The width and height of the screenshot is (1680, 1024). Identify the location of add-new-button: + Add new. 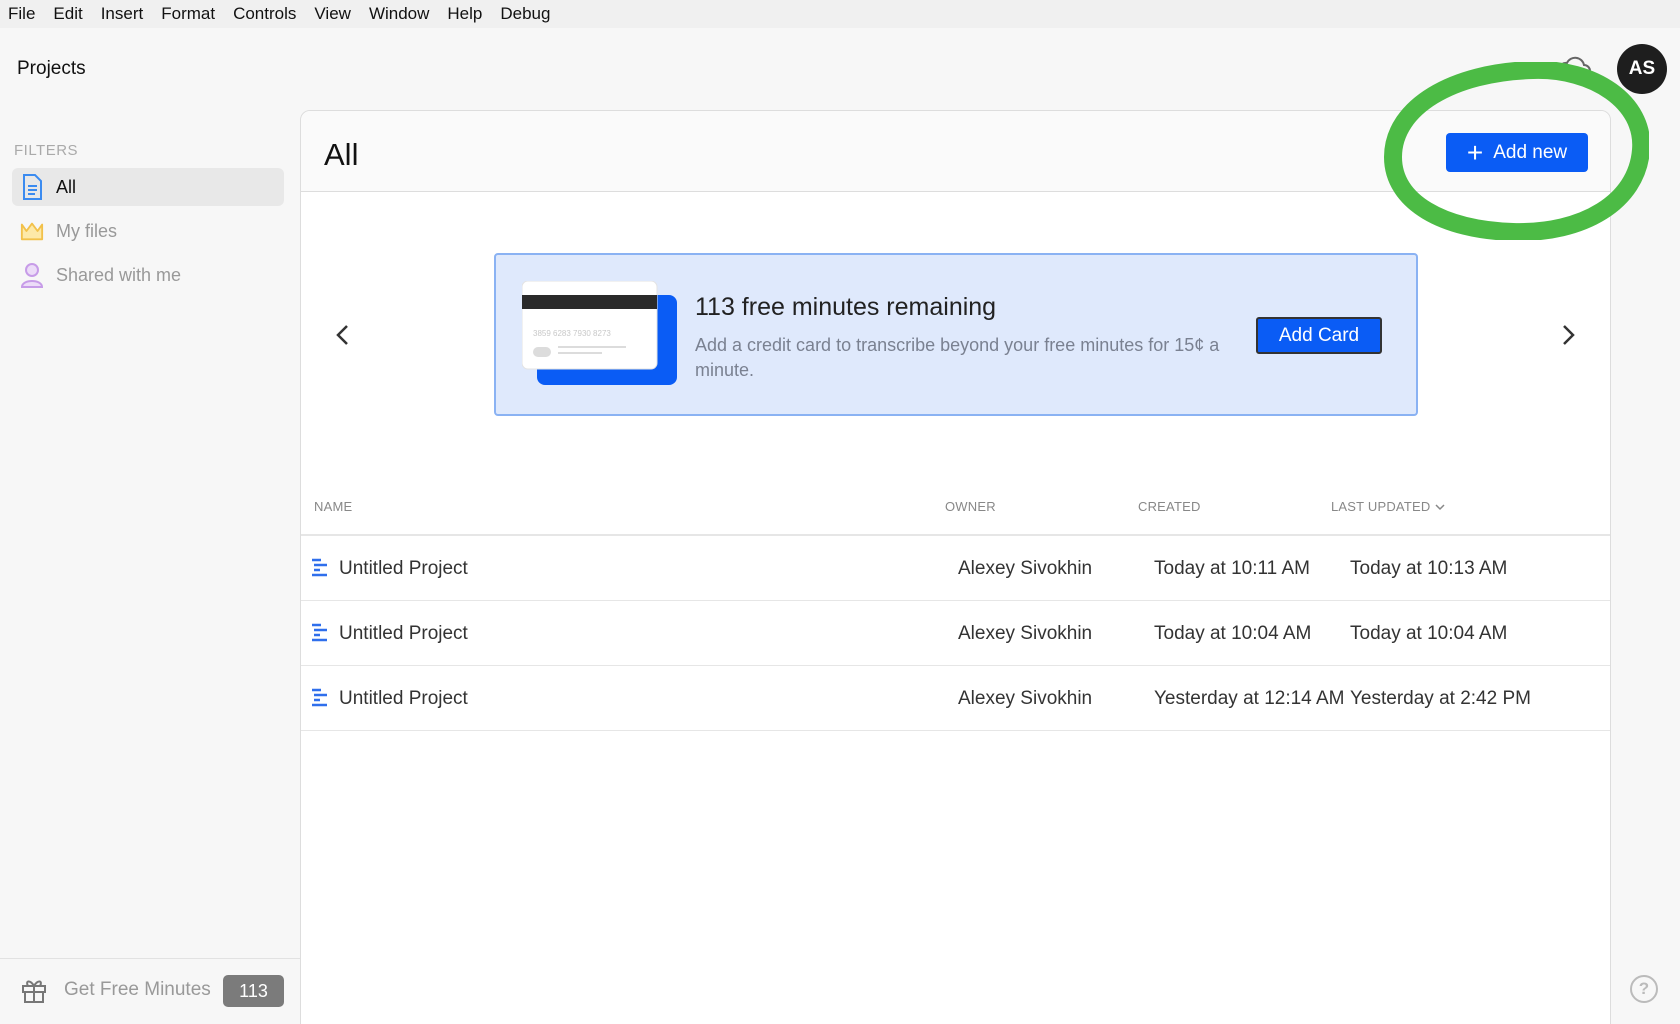
(1517, 152).